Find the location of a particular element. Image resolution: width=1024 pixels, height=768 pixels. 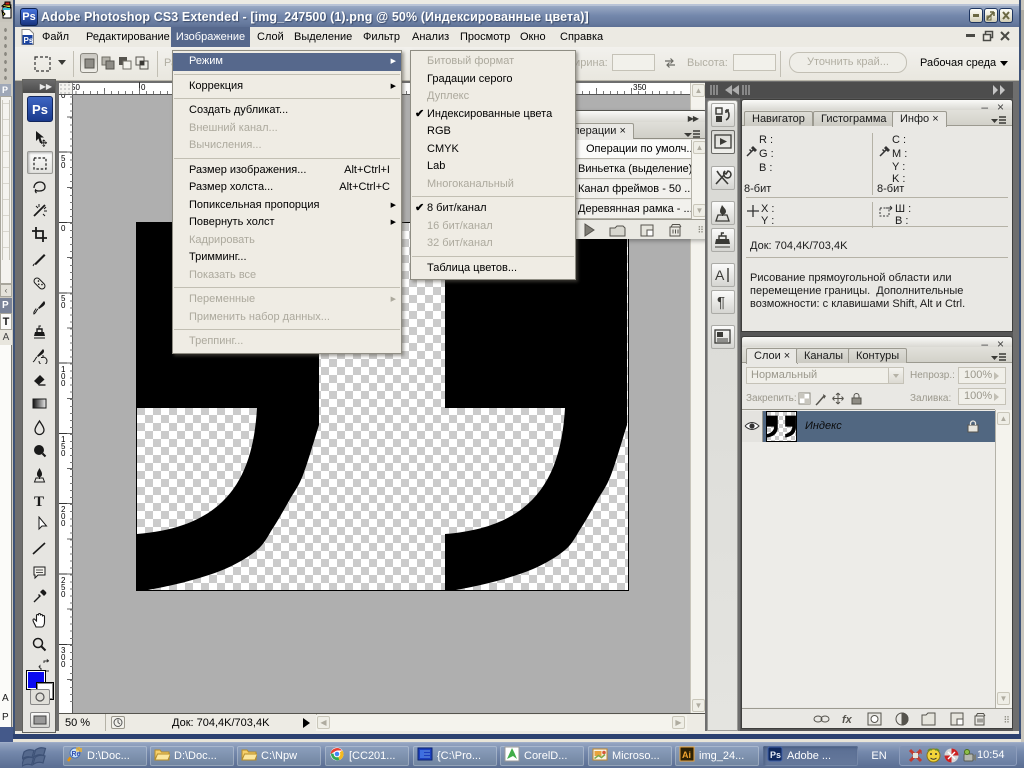

svg-text: fx is located at coordinates (847, 720).